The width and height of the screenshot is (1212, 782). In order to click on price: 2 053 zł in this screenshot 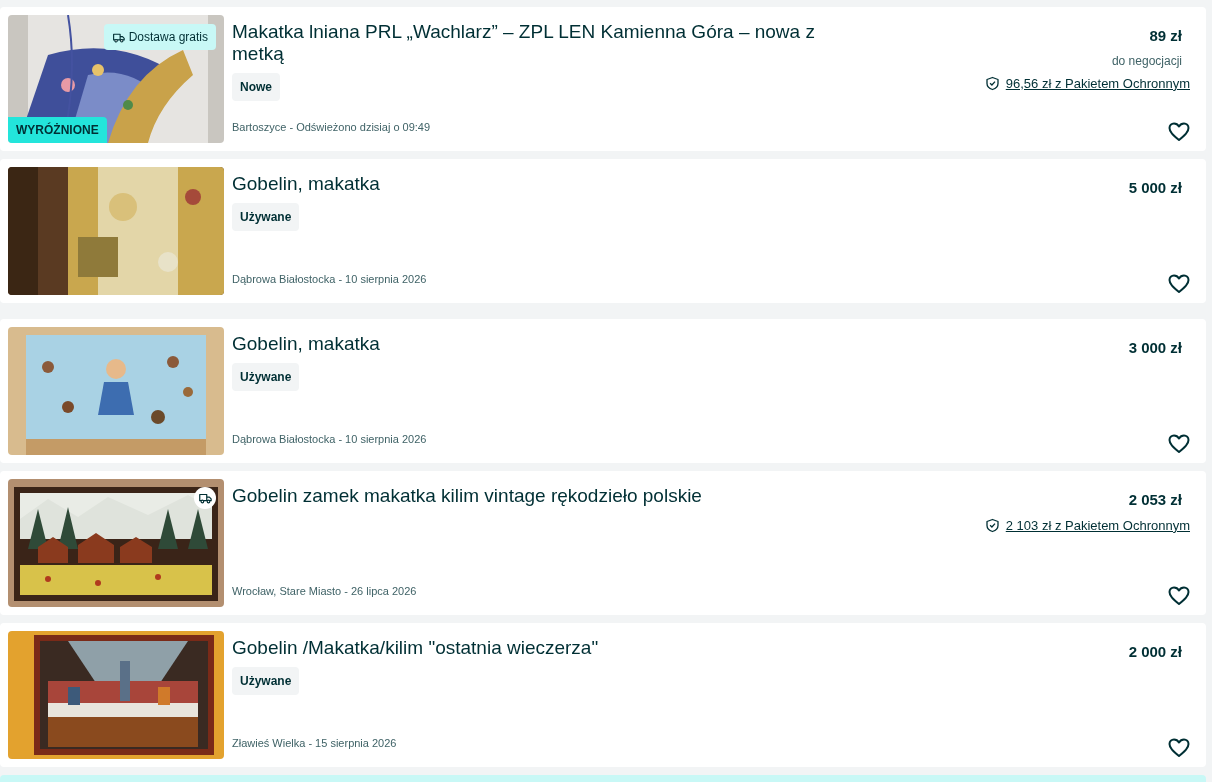, I will do `click(1155, 500)`.